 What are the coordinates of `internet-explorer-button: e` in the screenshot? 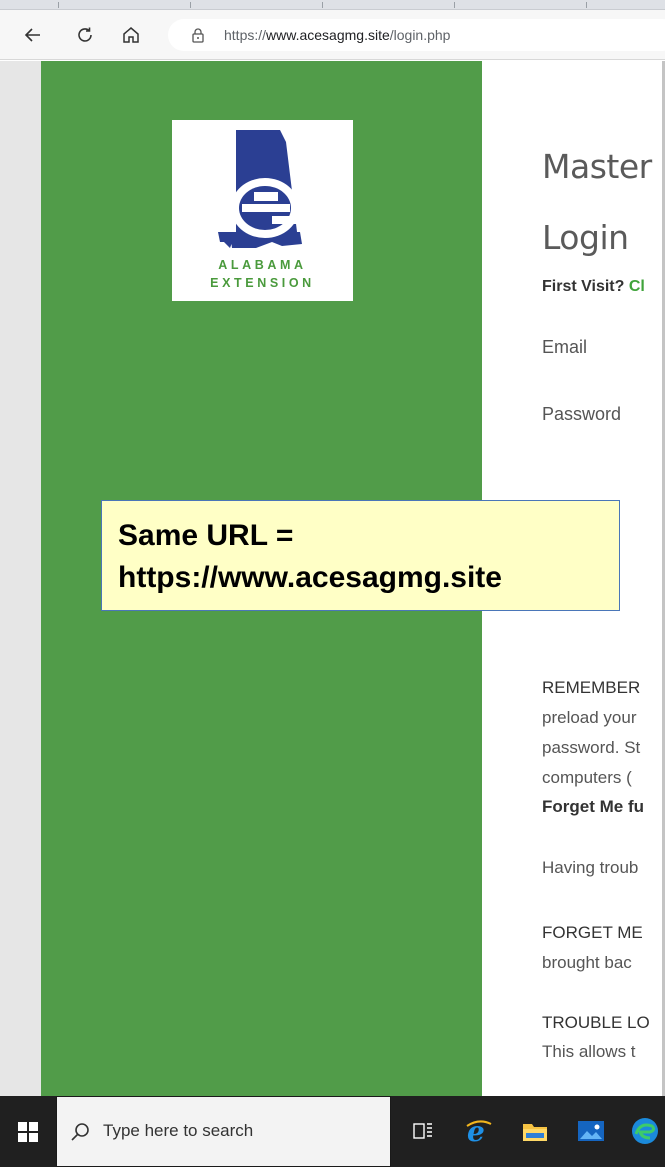 It's located at (479, 1131).